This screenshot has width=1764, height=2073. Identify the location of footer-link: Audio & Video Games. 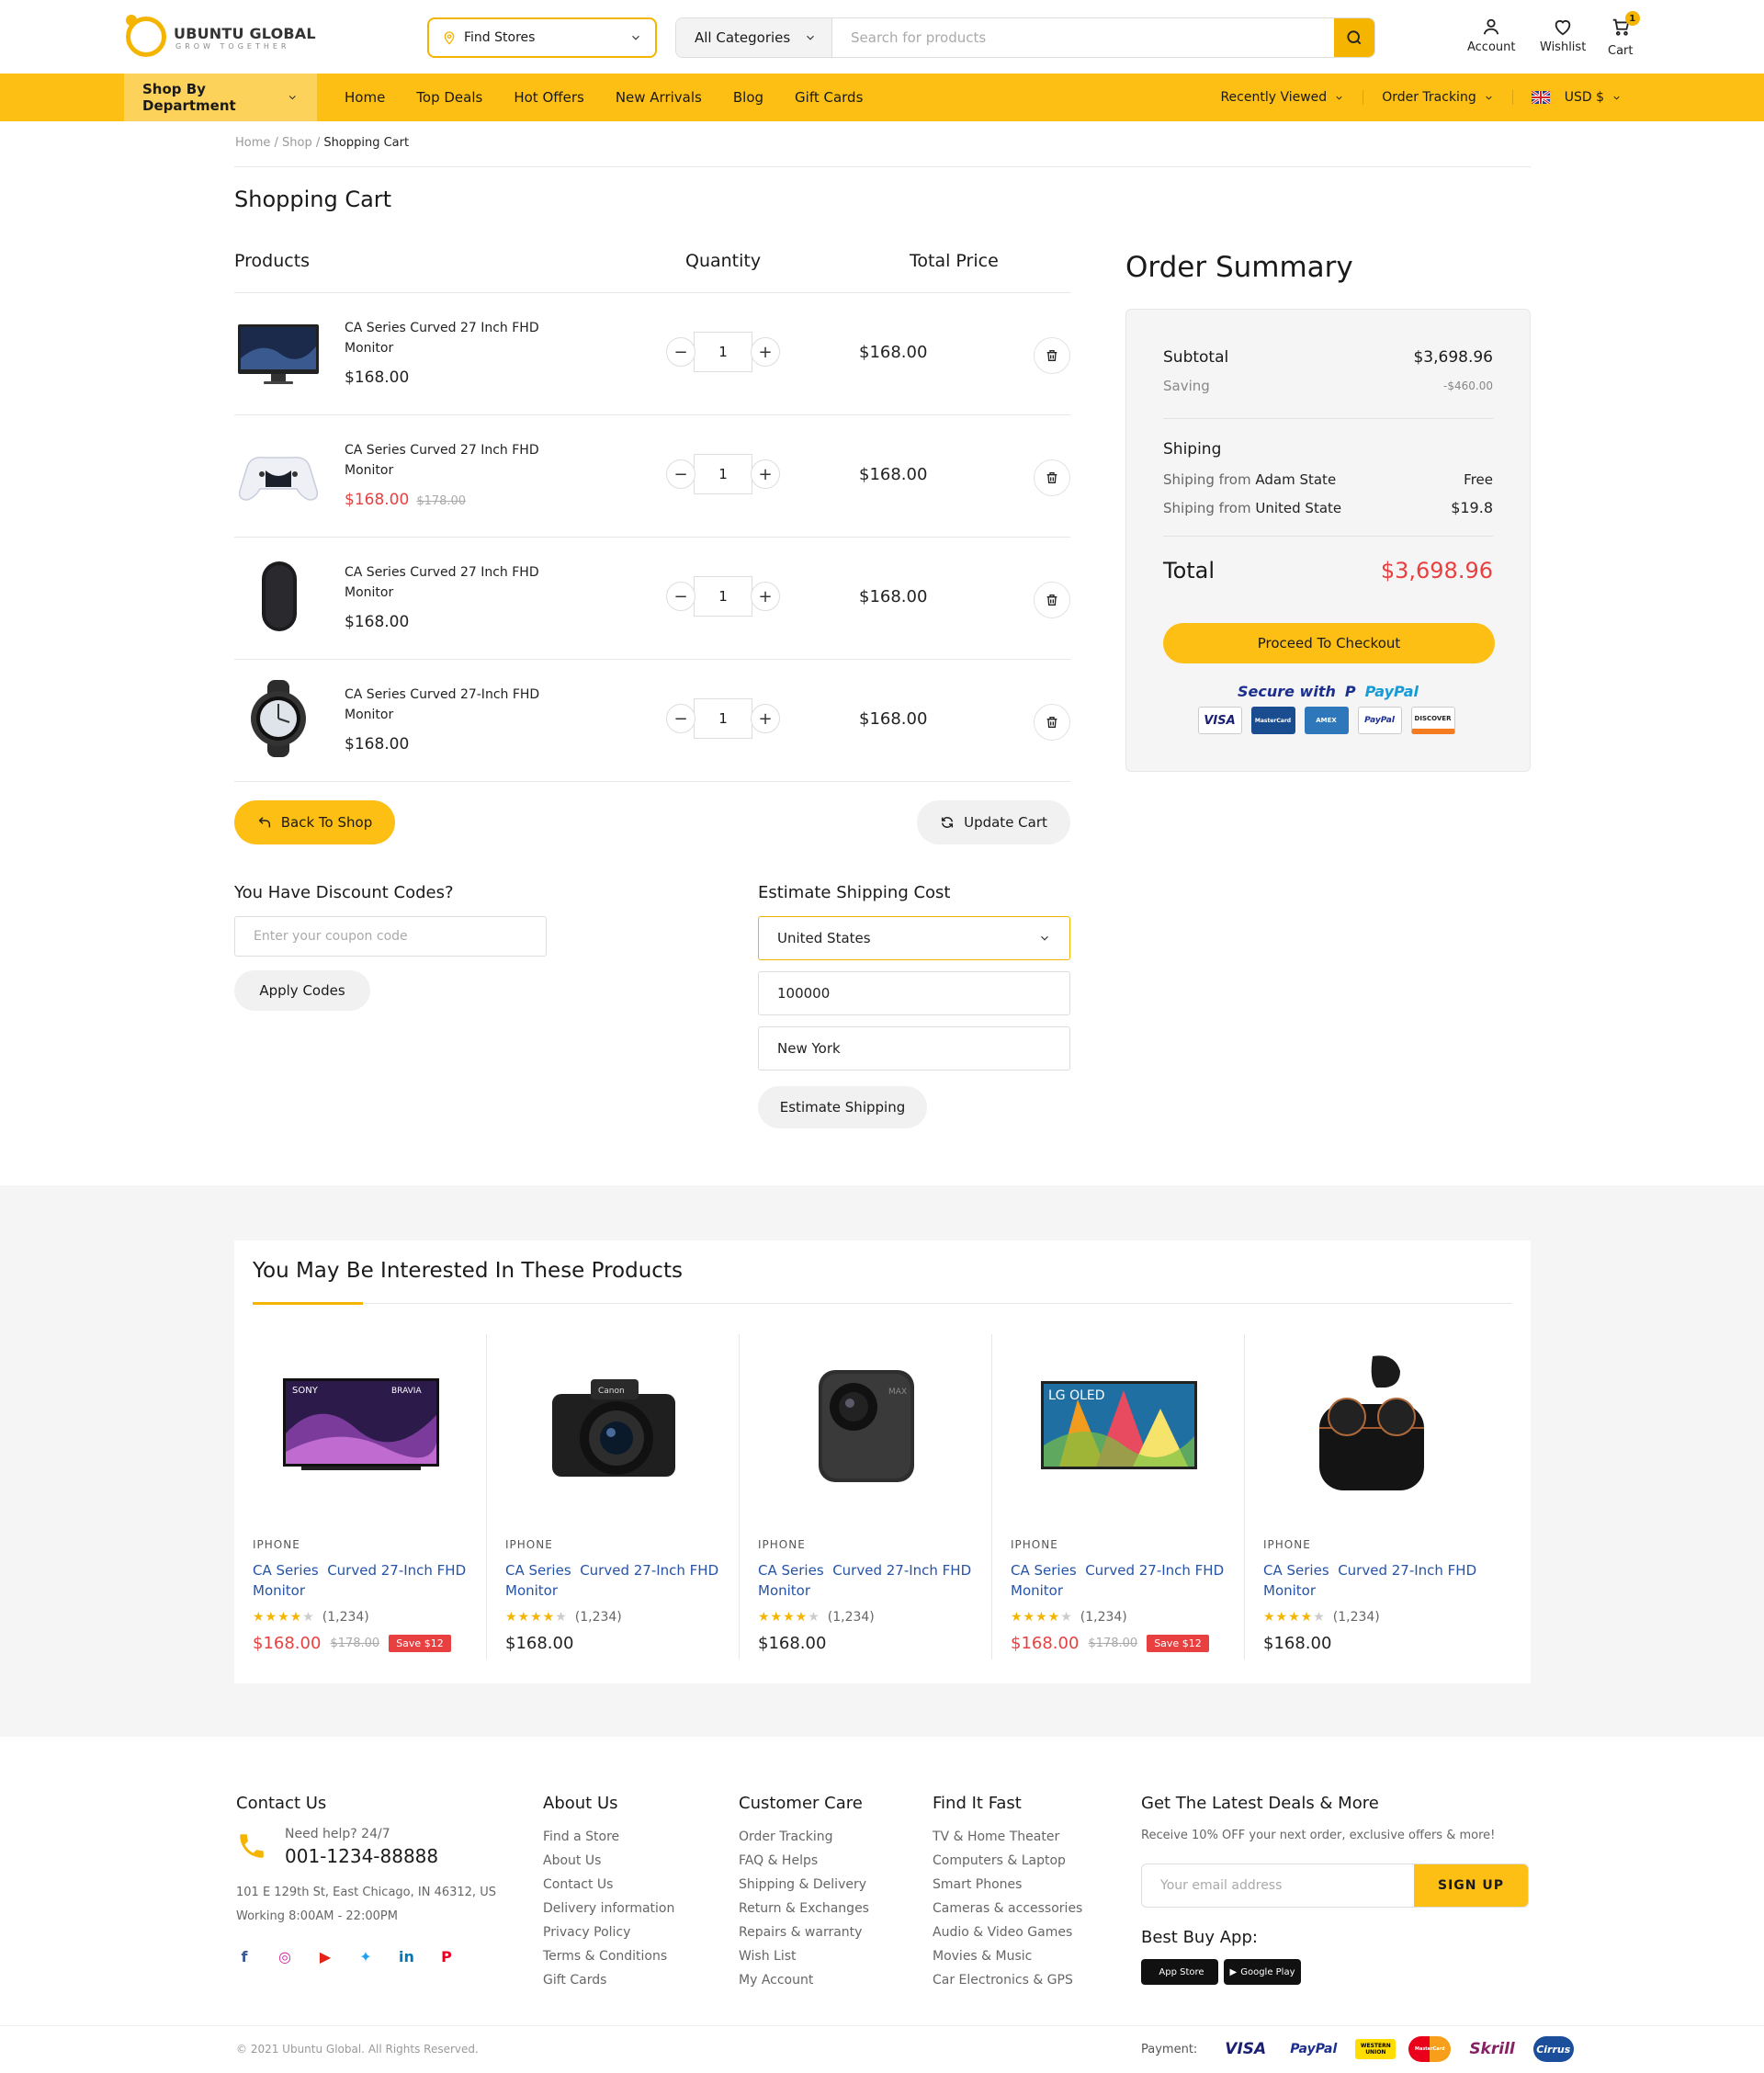
(1007, 1932).